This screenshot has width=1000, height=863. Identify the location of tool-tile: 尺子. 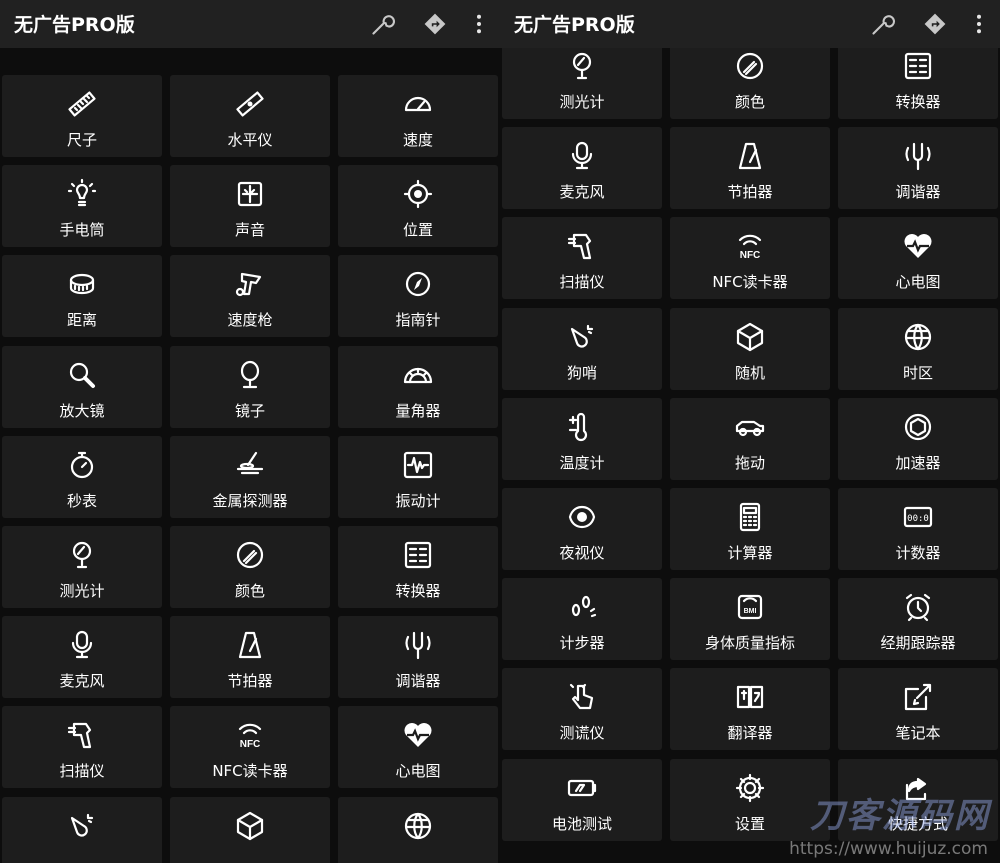
(82, 116).